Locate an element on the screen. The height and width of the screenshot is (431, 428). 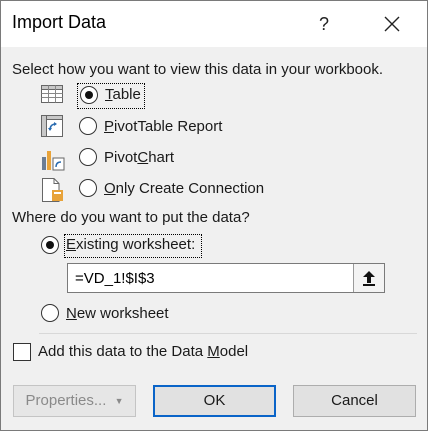
pivotchart-icon is located at coordinates (53, 161).